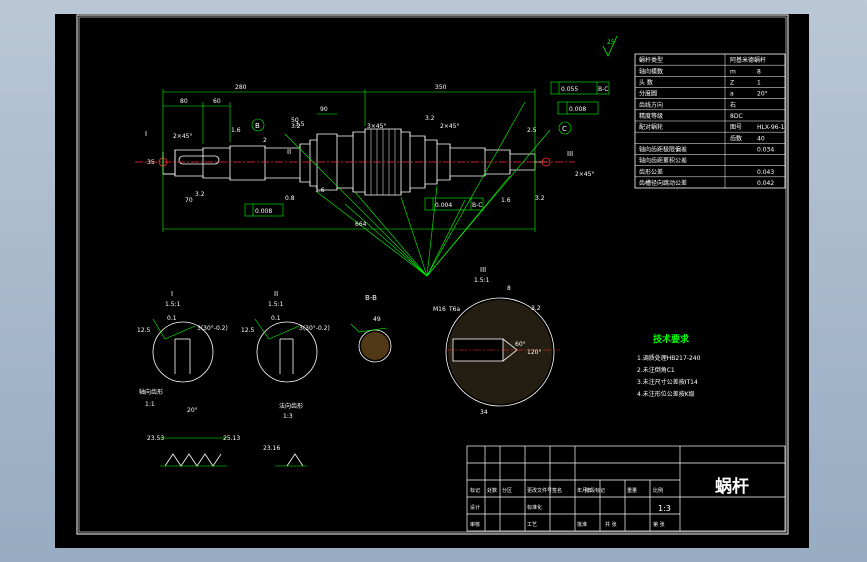 The width and height of the screenshot is (867, 562). I want to click on detail-iii-roughness: 3.2, so click(536, 308).